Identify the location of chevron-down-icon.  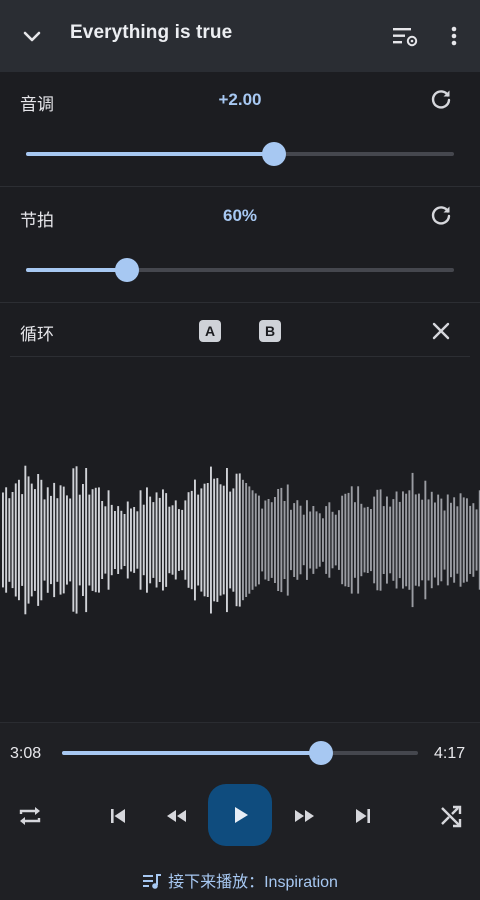
(32, 36).